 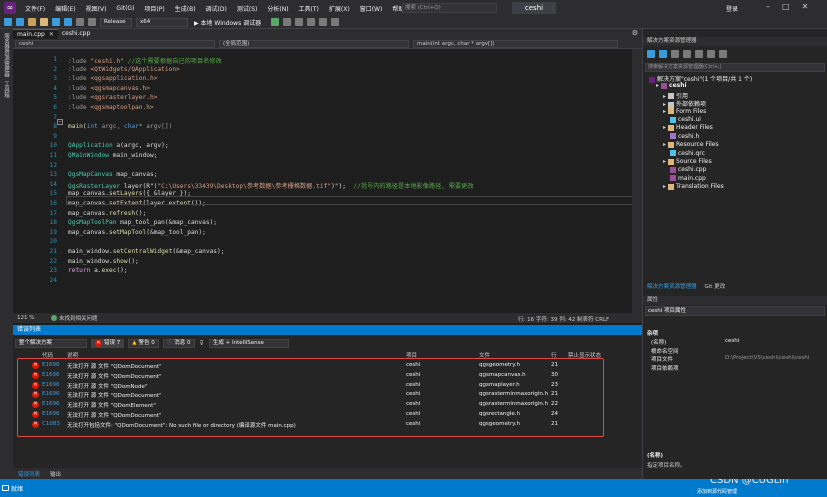 What do you see at coordinates (688, 170) in the screenshot?
I see `tree-item: ceshi.cpp` at bounding box center [688, 170].